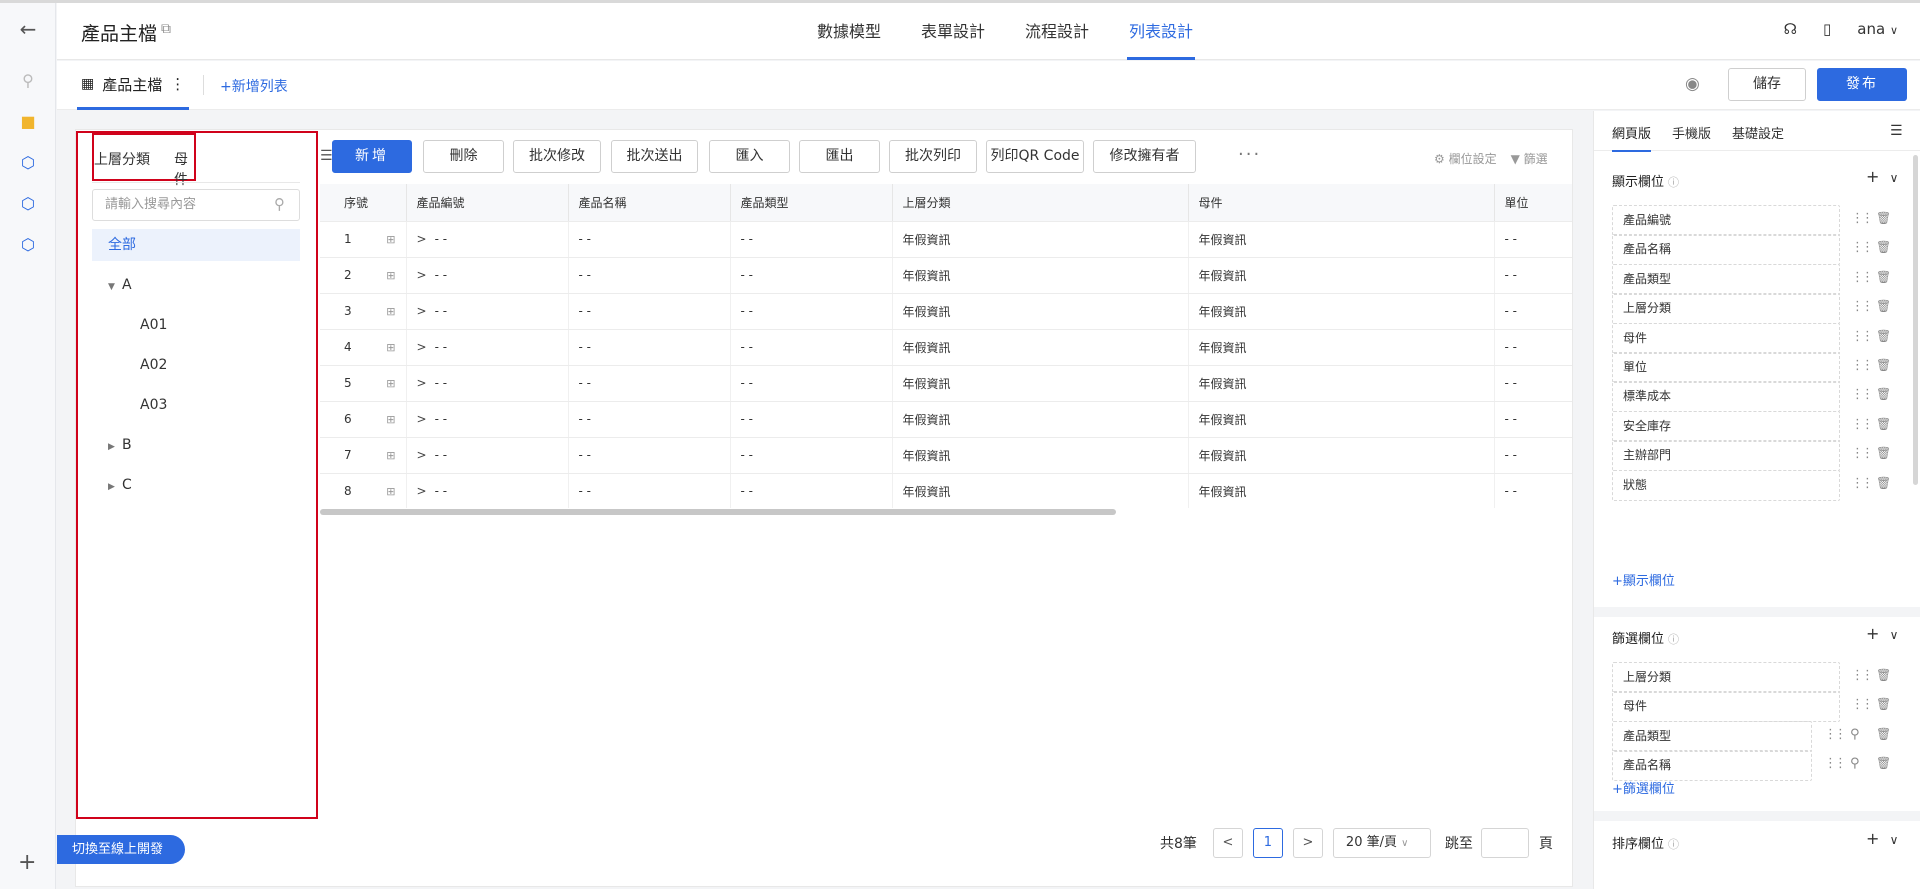  I want to click on add-list-button: +新增列表, so click(254, 86).